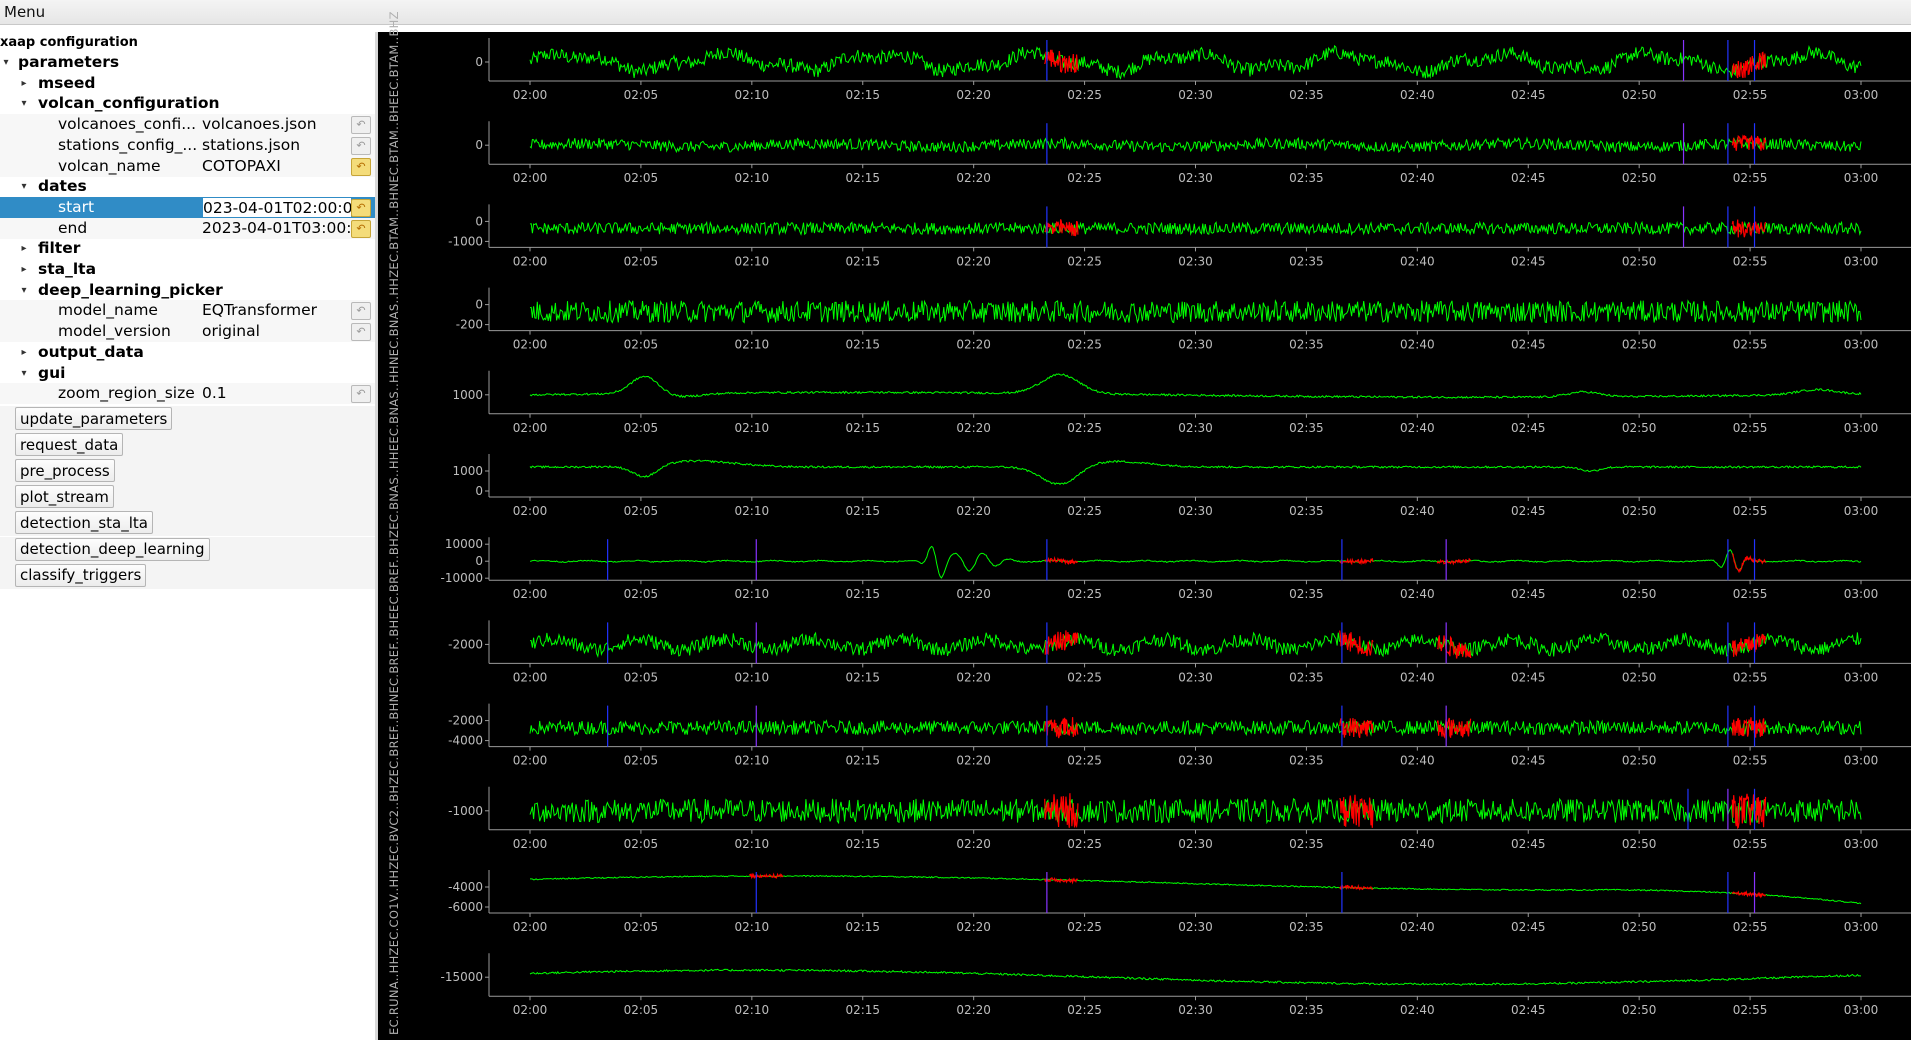 The width and height of the screenshot is (1911, 1040). Describe the element at coordinates (187, 228) in the screenshot. I see `param-row-end: end 2023-04-01T03:00:(↶` at that location.